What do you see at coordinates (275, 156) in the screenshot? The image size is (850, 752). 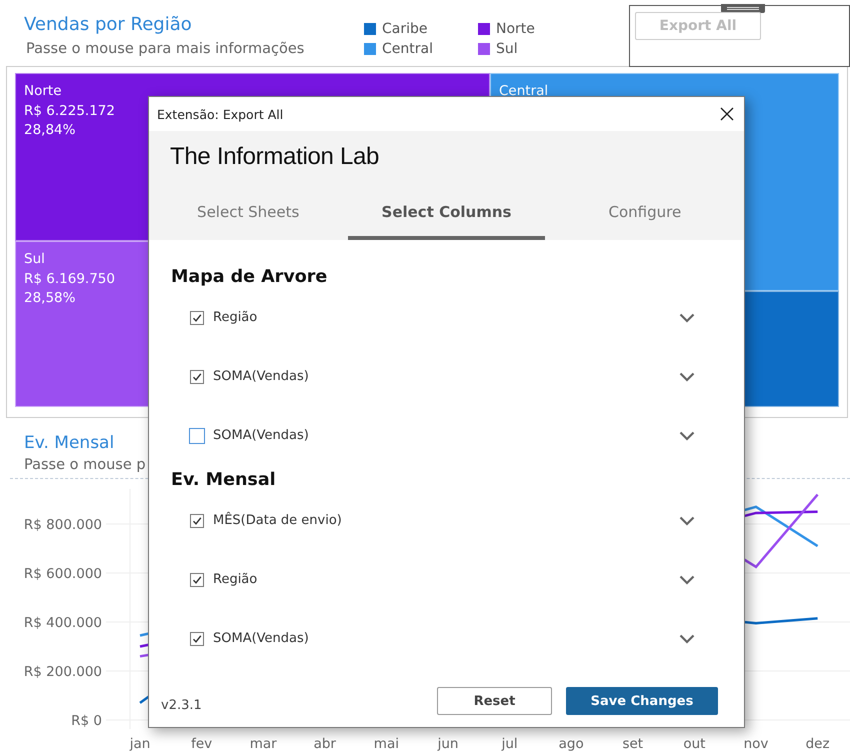 I see `brand-logo: The Information Lab` at bounding box center [275, 156].